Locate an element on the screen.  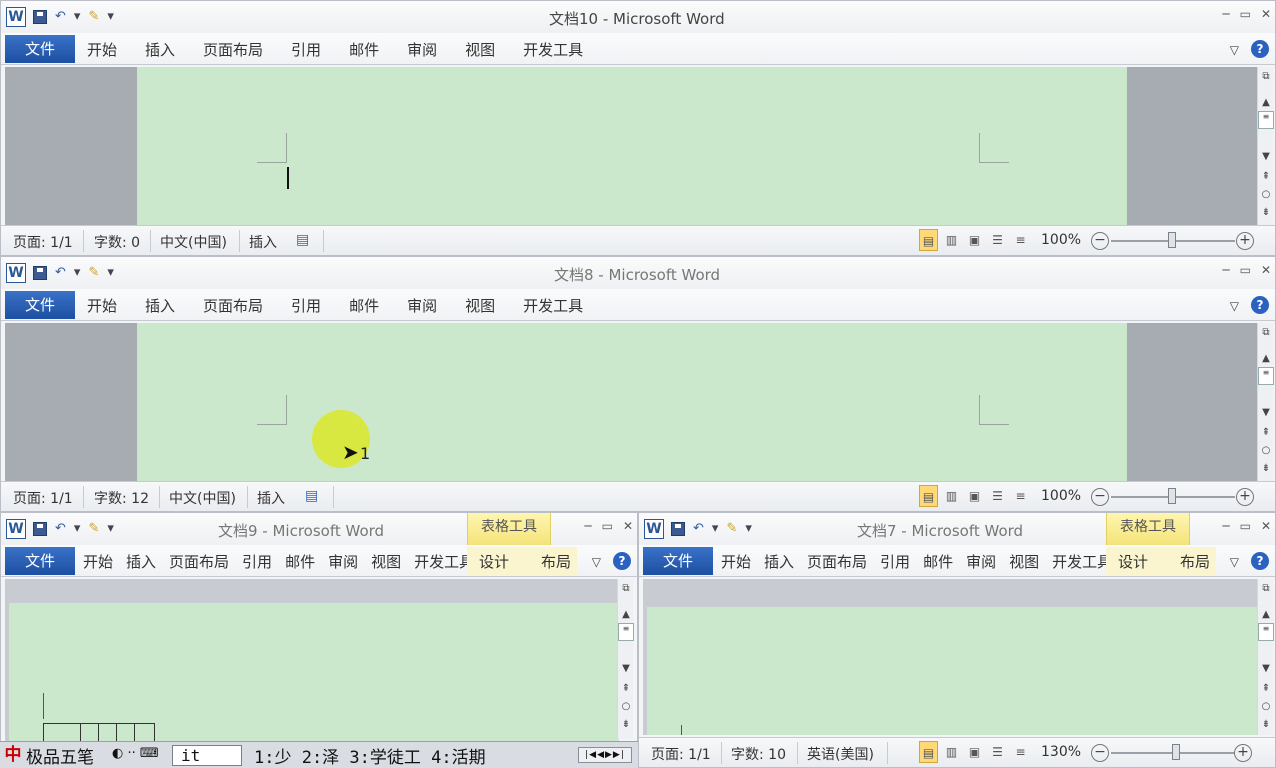
tab-design: 设计 is located at coordinates (1133, 561).